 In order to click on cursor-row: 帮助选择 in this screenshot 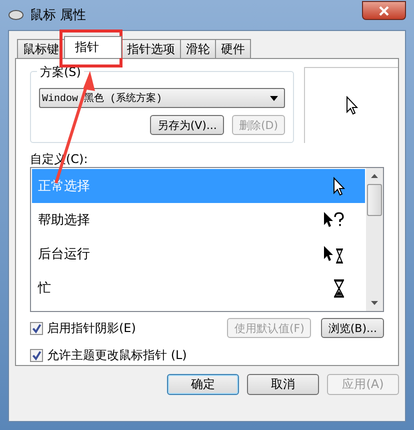, I will do `click(198, 220)`.